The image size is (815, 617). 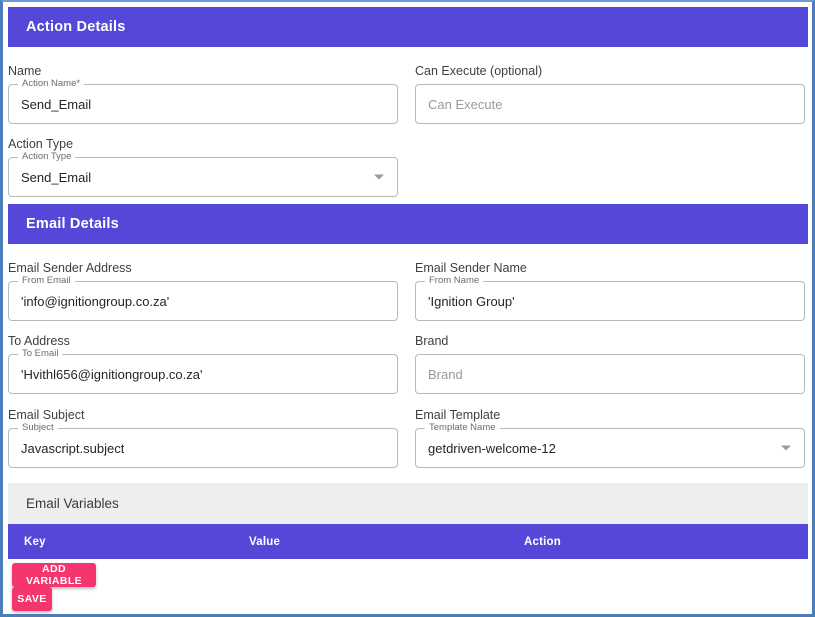 I want to click on field-can-execute: Can Execute (optional) Can Execute, so click(x=610, y=94).